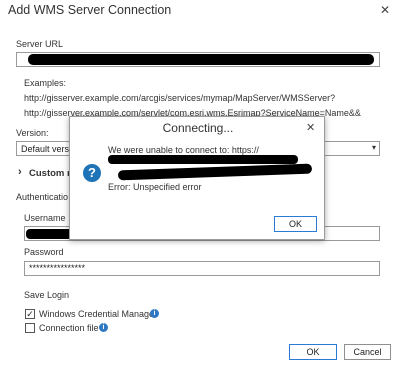 This screenshot has width=400, height=371. I want to click on chevron-down-icon: ▾, so click(374, 147).